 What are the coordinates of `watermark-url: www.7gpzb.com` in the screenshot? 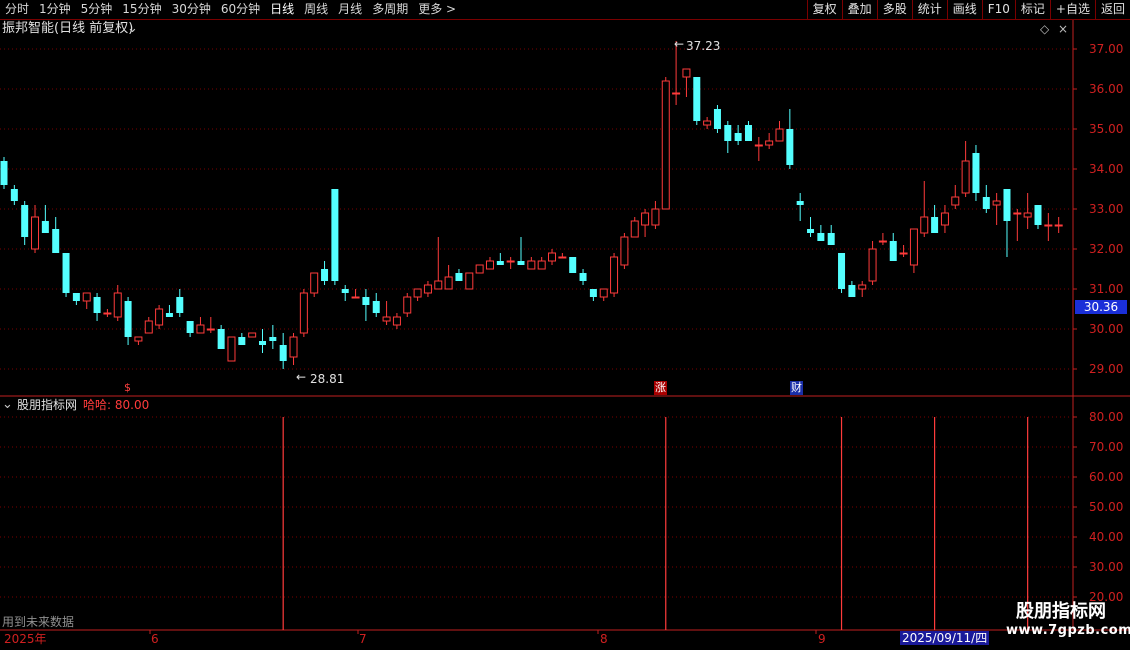 It's located at (1068, 630).